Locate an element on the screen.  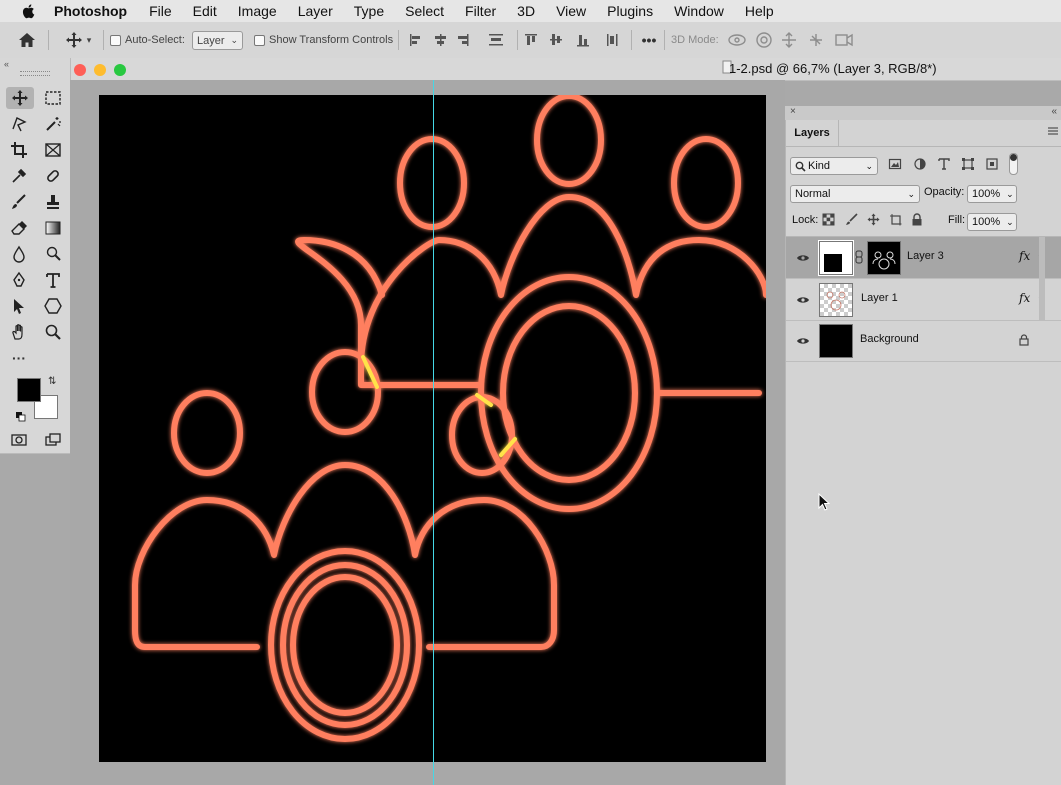
lock-icon is located at coordinates (1024, 340).